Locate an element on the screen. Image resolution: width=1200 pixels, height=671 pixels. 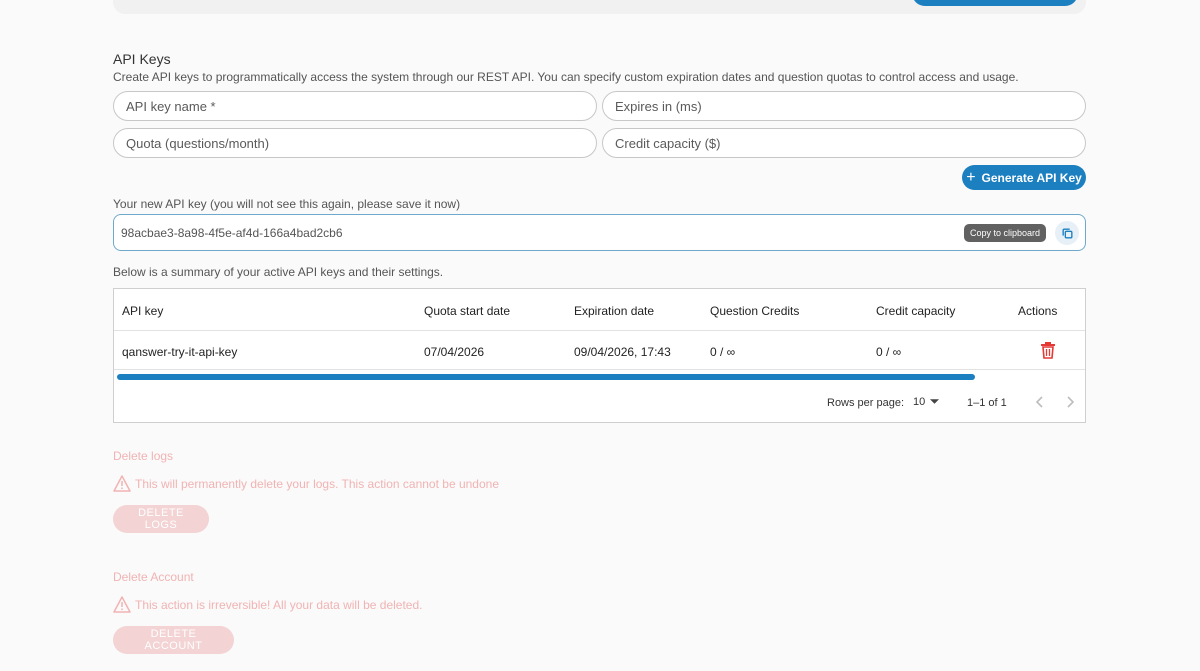
delete-logs-button: DELETE LOGS is located at coordinates (161, 519).